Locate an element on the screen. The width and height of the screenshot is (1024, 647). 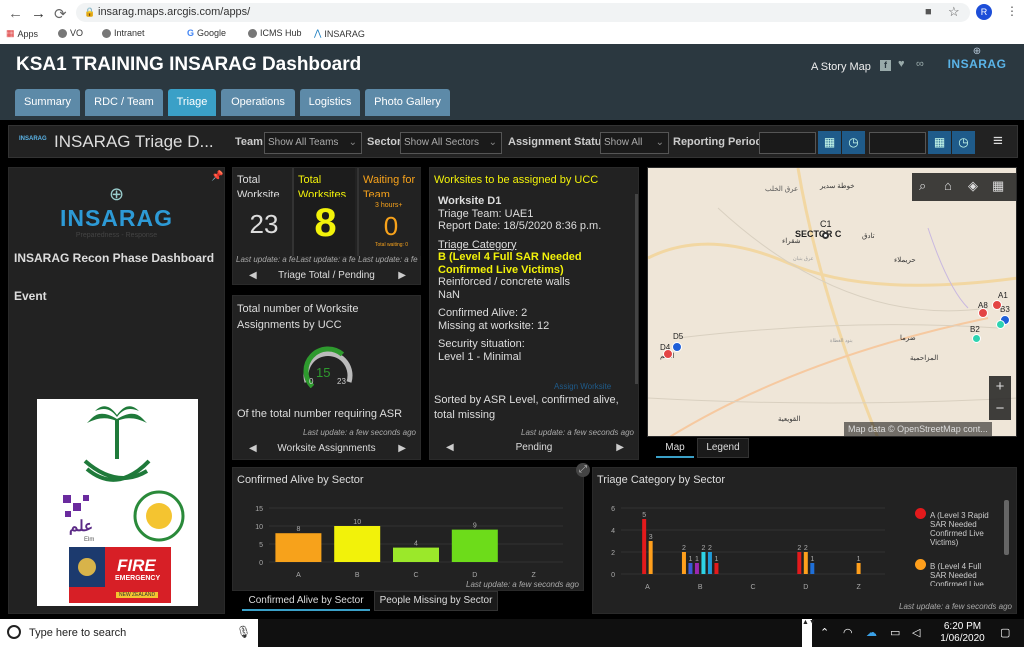
map-marker-a1 is located at coordinates (997, 305).